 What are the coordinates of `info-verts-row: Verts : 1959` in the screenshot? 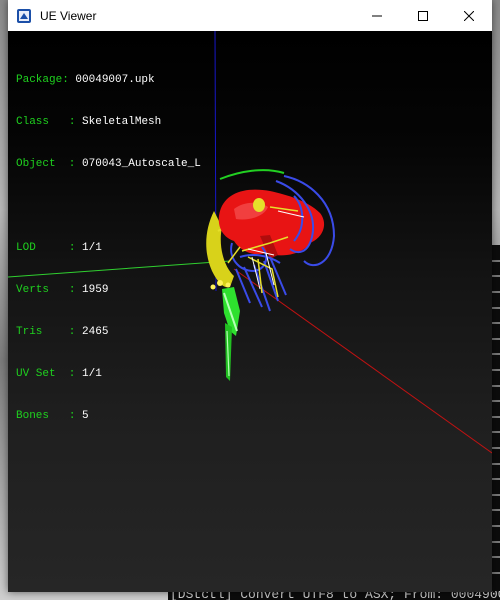 It's located at (62, 290).